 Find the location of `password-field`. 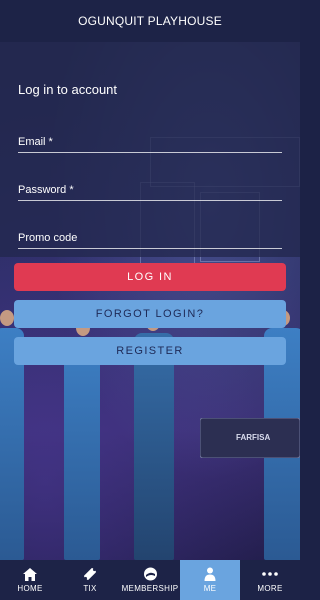

password-field is located at coordinates (150, 190).